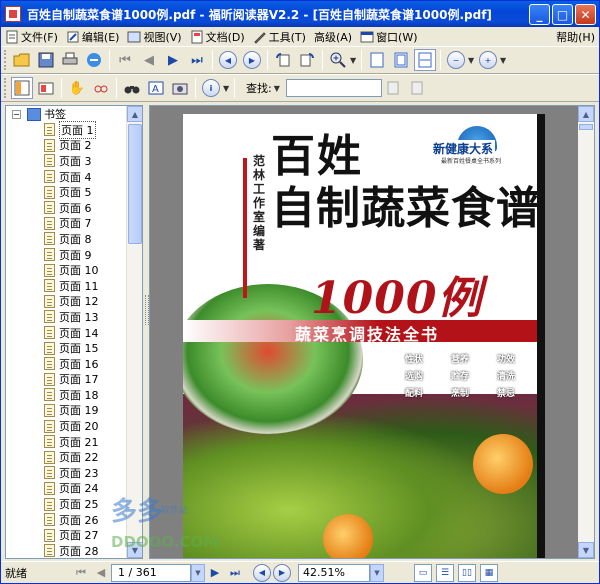 The width and height of the screenshot is (600, 584). Describe the element at coordinates (67, 426) in the screenshot. I see `bookmark-item: 页面 20` at that location.